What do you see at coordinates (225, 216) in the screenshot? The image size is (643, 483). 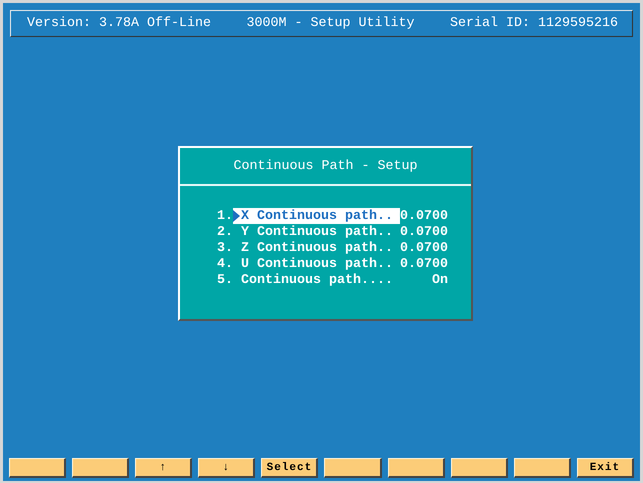 I see `item-number: 1.` at bounding box center [225, 216].